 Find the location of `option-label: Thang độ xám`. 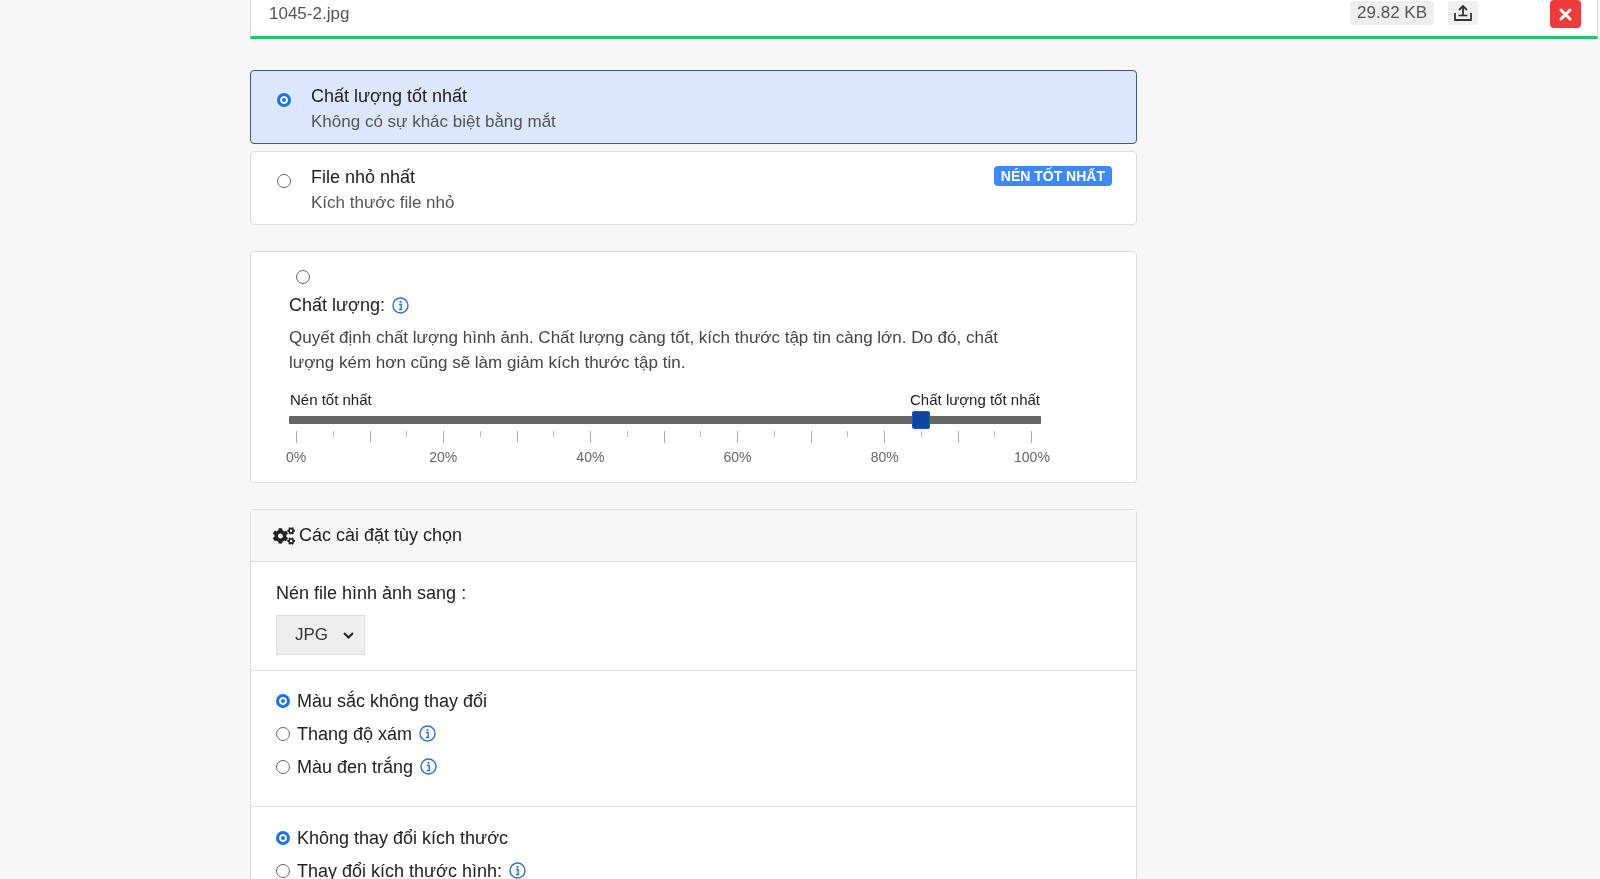

option-label: Thang độ xám is located at coordinates (355, 733).